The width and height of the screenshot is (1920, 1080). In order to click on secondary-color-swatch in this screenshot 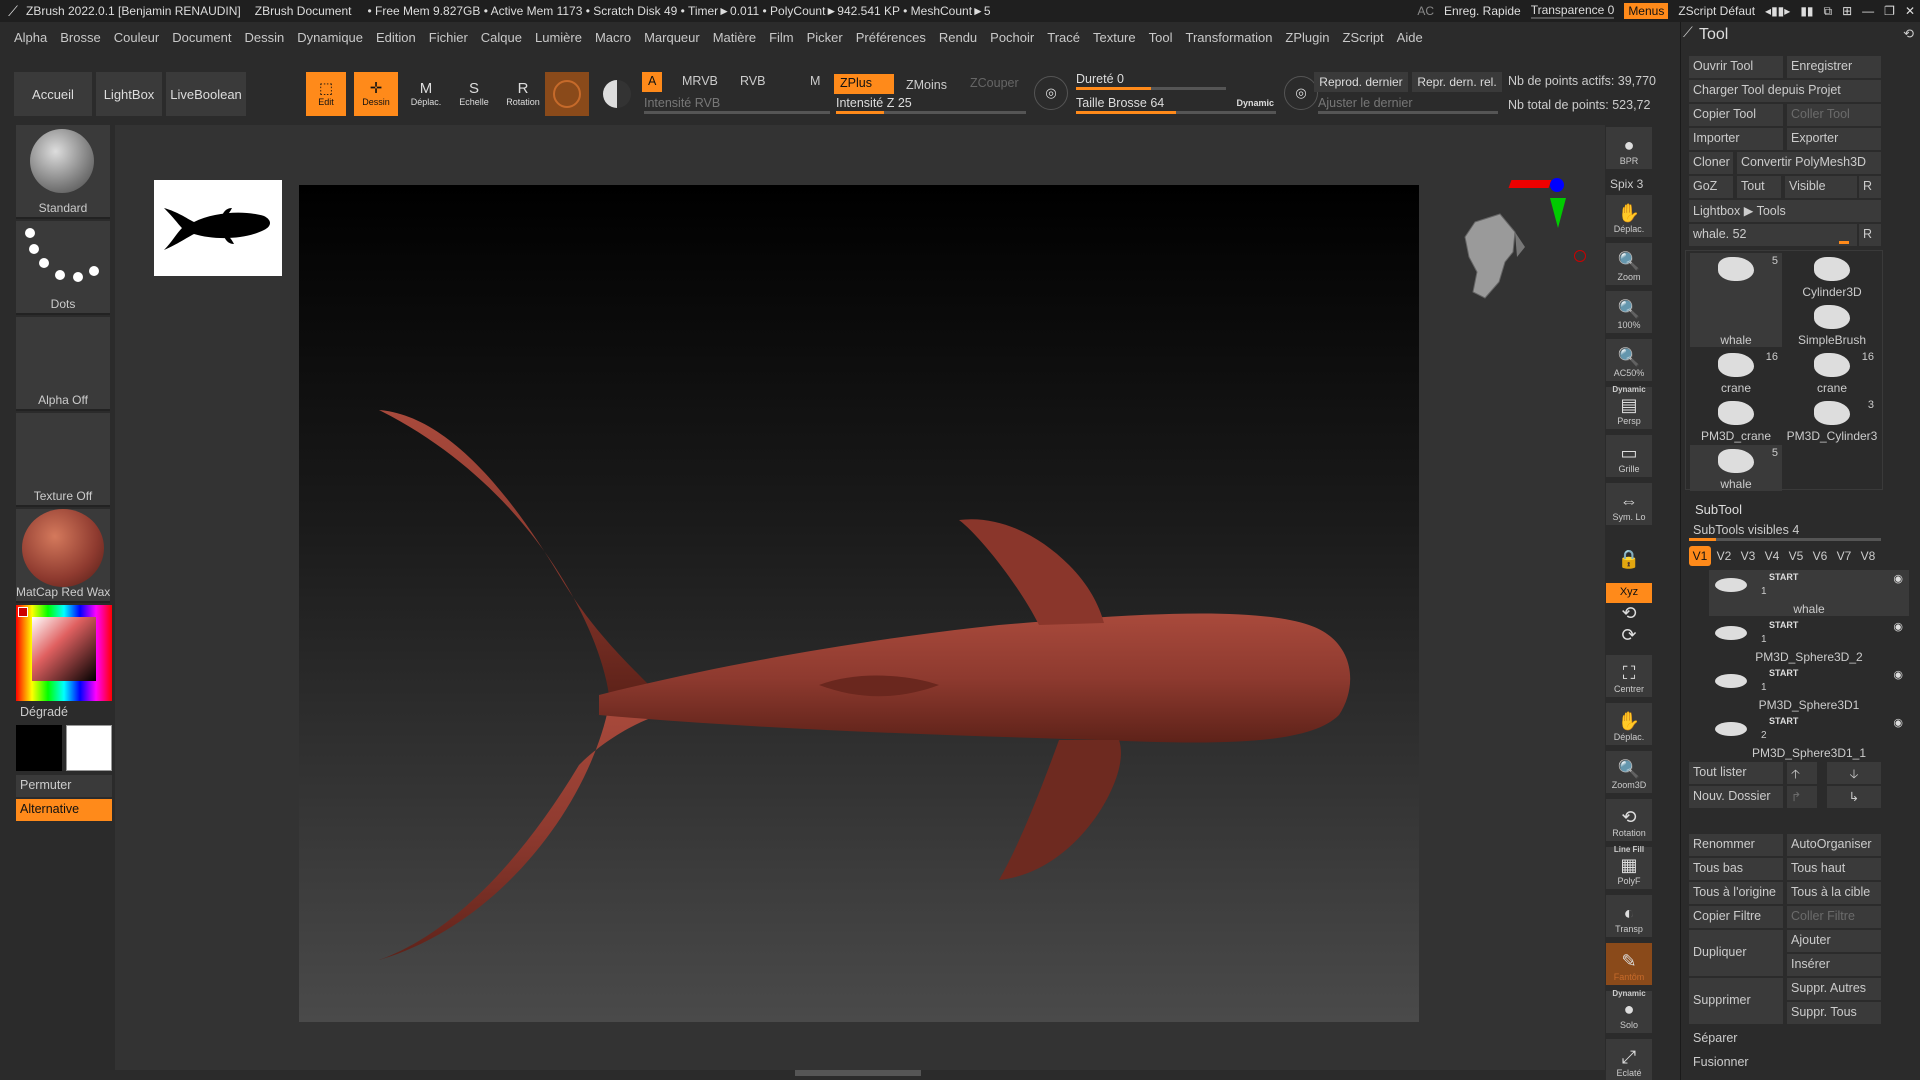, I will do `click(39, 748)`.